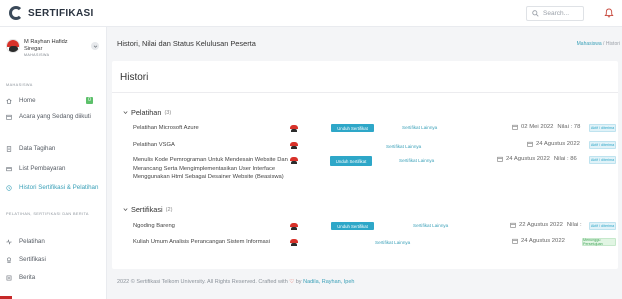  Describe the element at coordinates (134, 77) in the screenshot. I see `card-title: Histori` at that location.